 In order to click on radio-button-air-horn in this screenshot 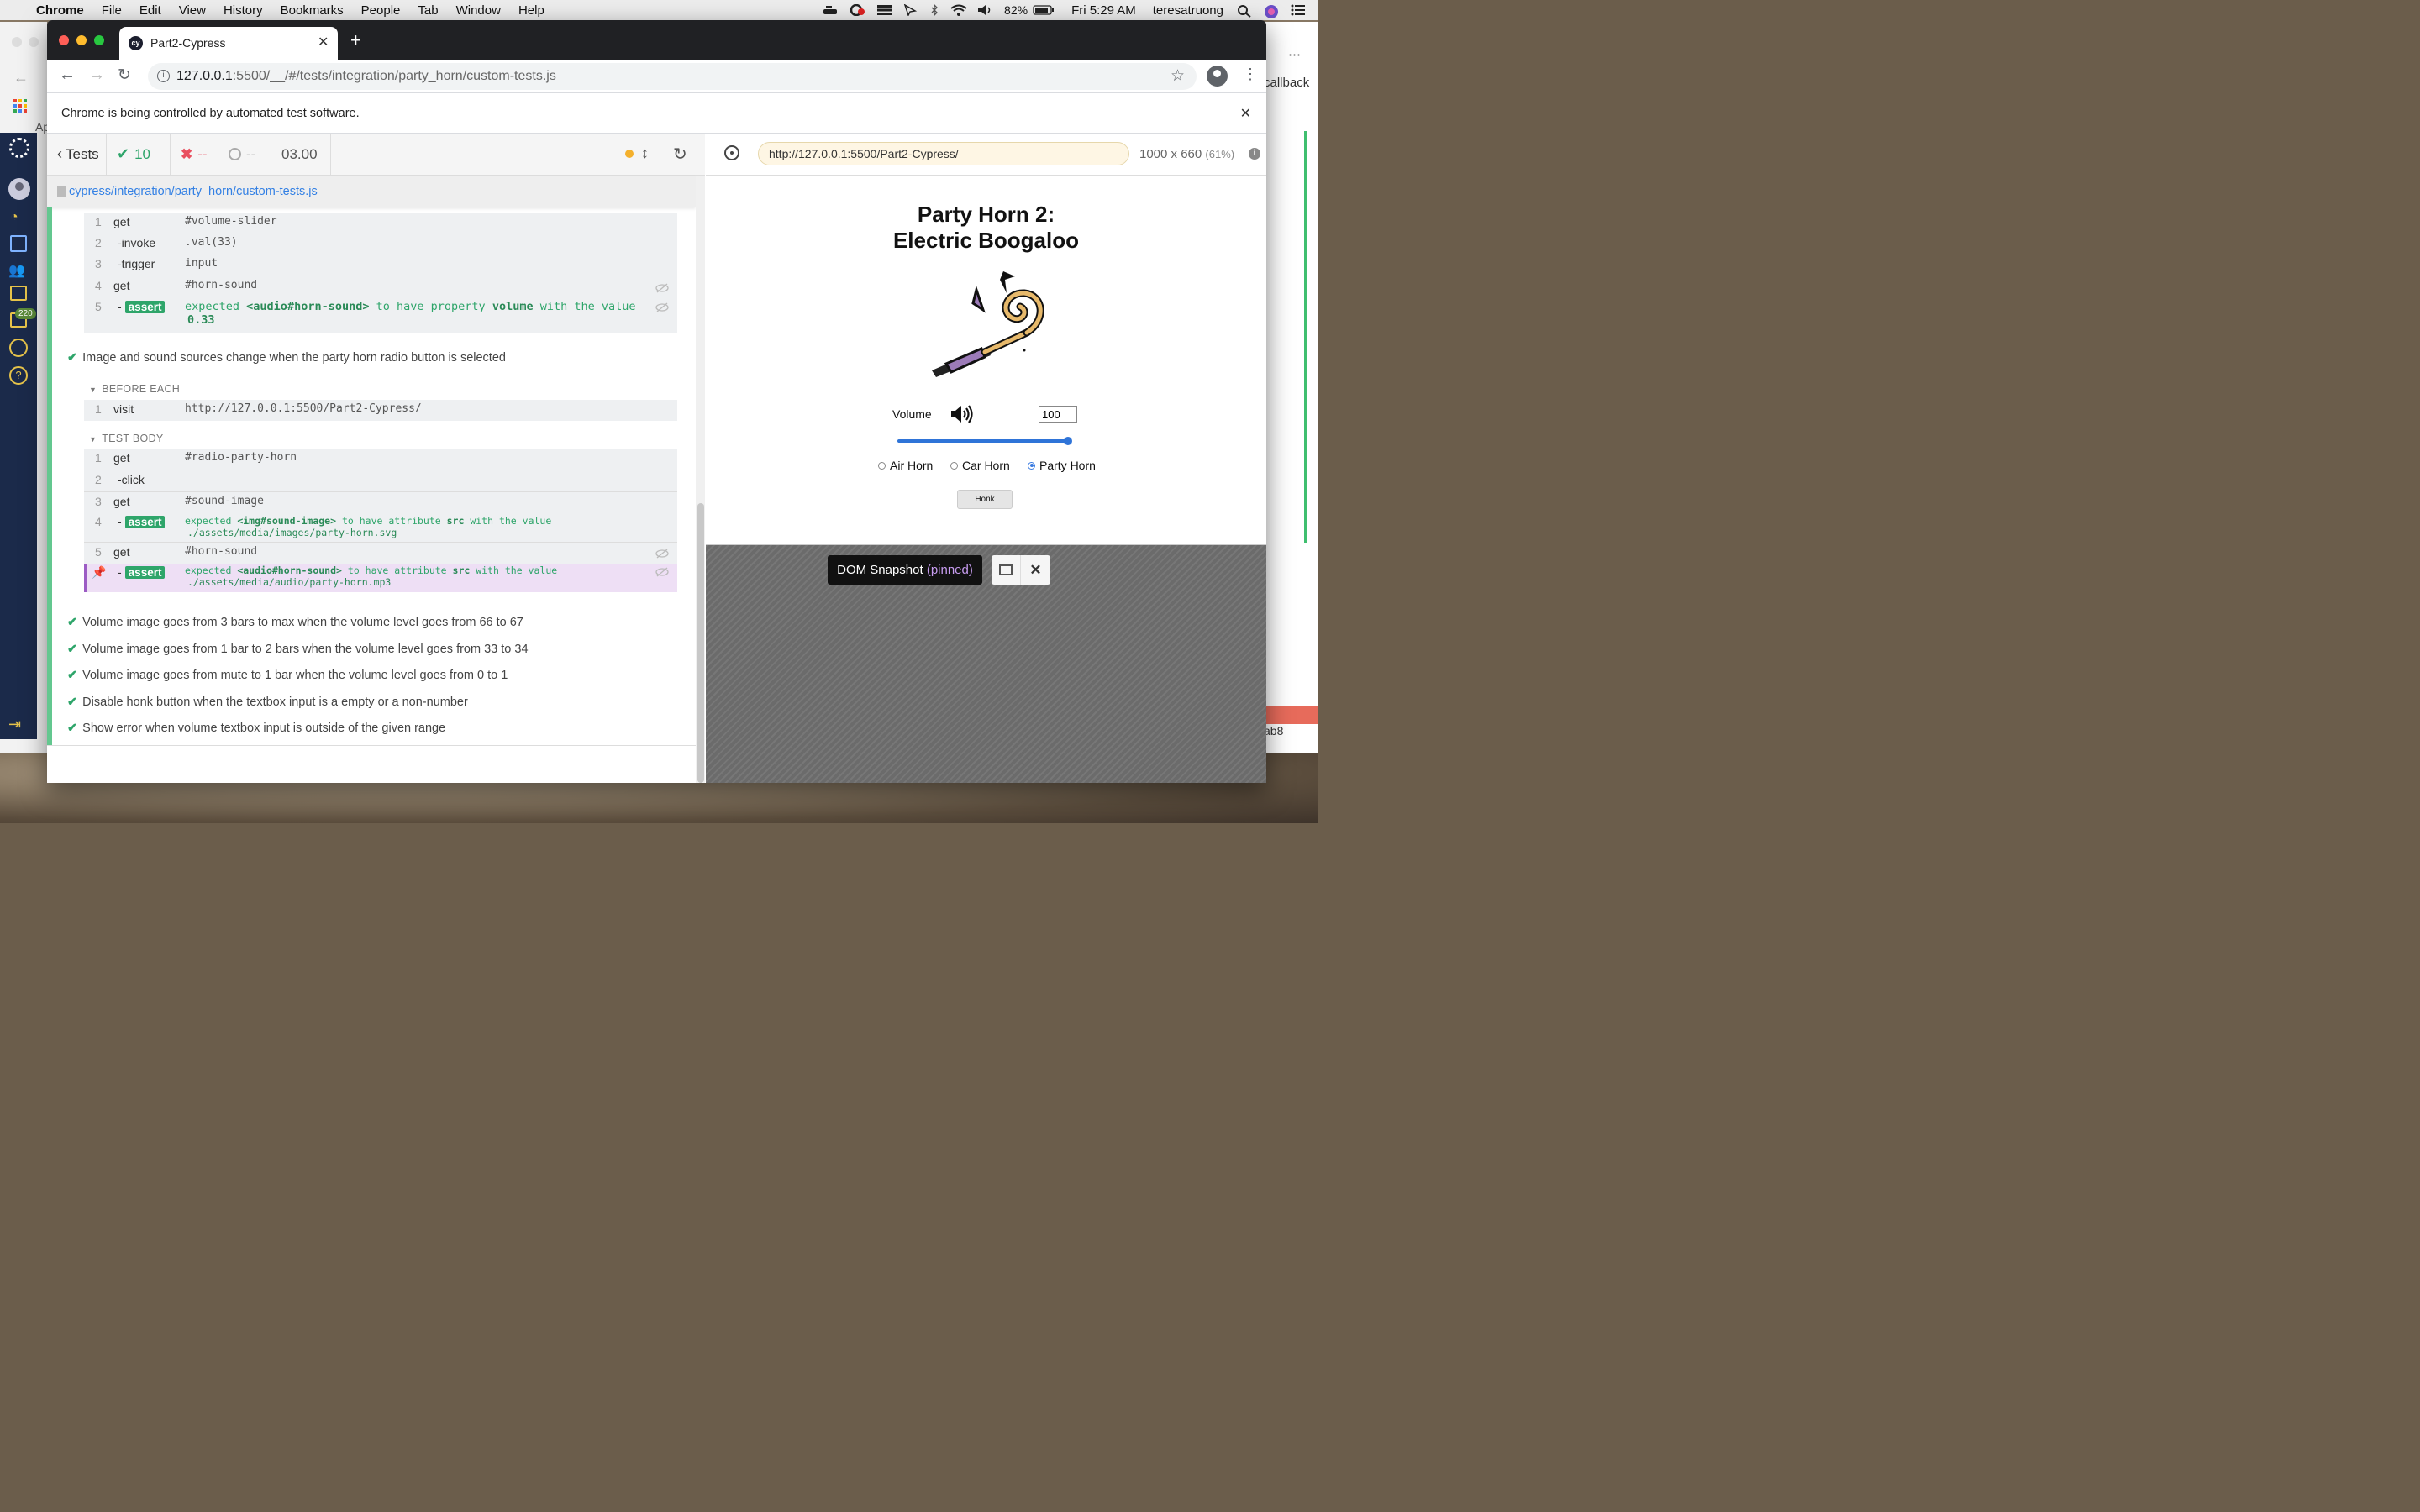, I will do `click(882, 465)`.